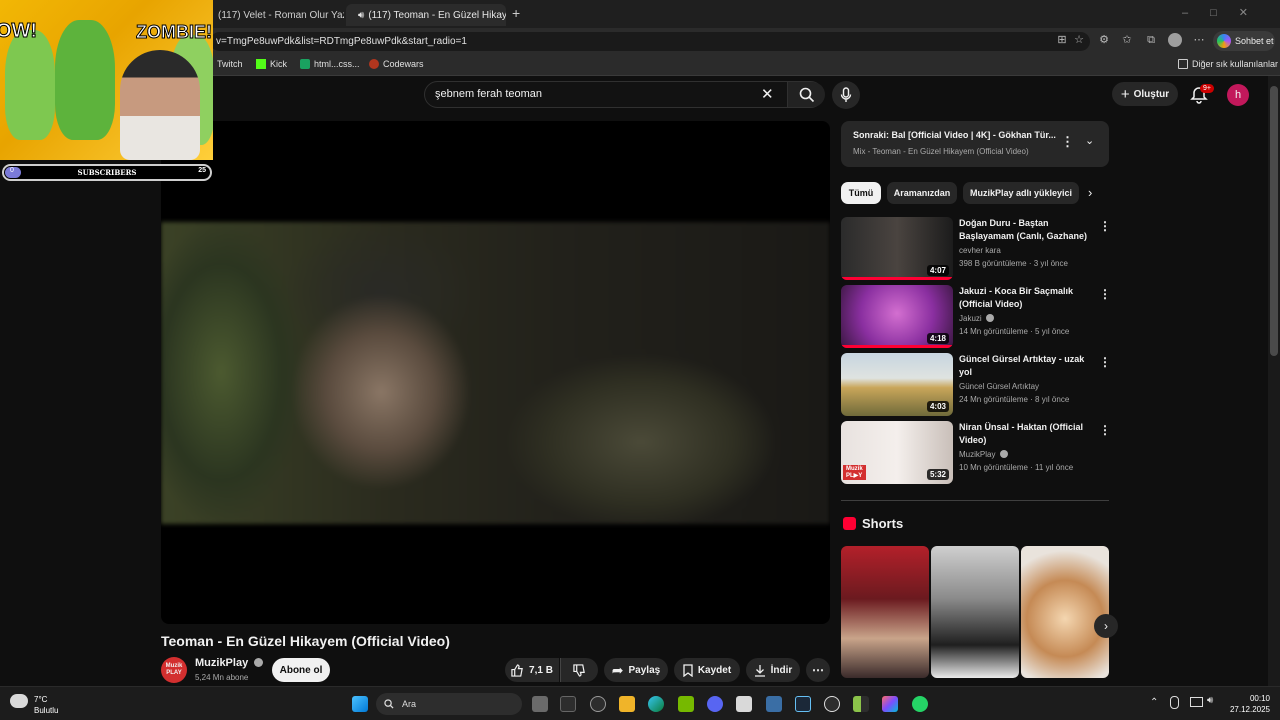 Image resolution: width=1280 pixels, height=720 pixels. Describe the element at coordinates (1021, 193) in the screenshot. I see `chip-uploader: MuzikPlay adlı yükleyici` at that location.